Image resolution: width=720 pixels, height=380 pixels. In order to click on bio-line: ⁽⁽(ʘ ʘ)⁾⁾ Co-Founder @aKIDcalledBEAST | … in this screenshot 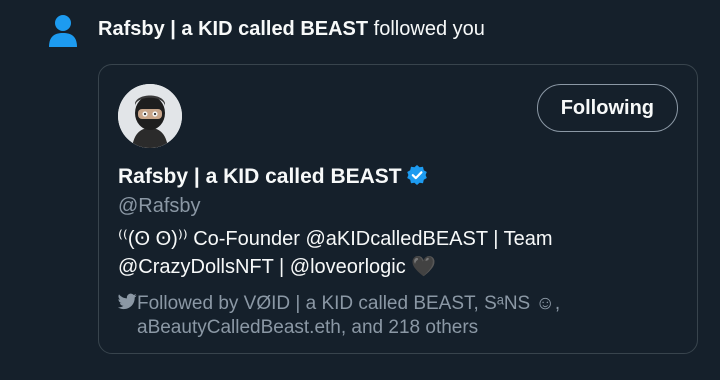, I will do `click(335, 239)`.